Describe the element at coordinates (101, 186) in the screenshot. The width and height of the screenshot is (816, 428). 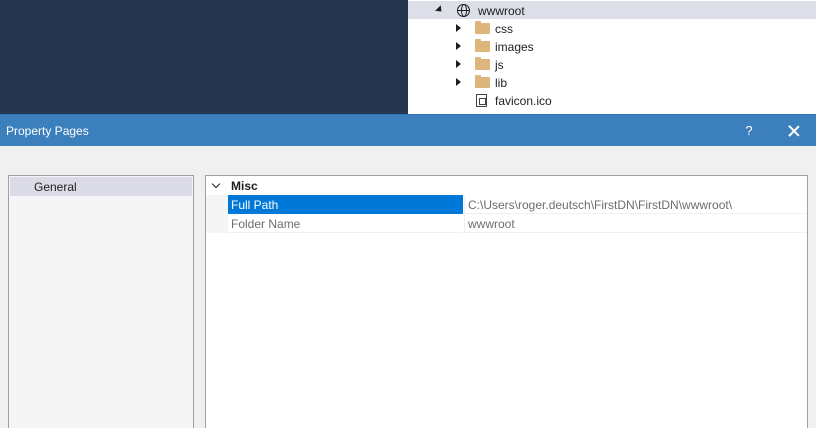
I see `nav-item-general: General` at that location.